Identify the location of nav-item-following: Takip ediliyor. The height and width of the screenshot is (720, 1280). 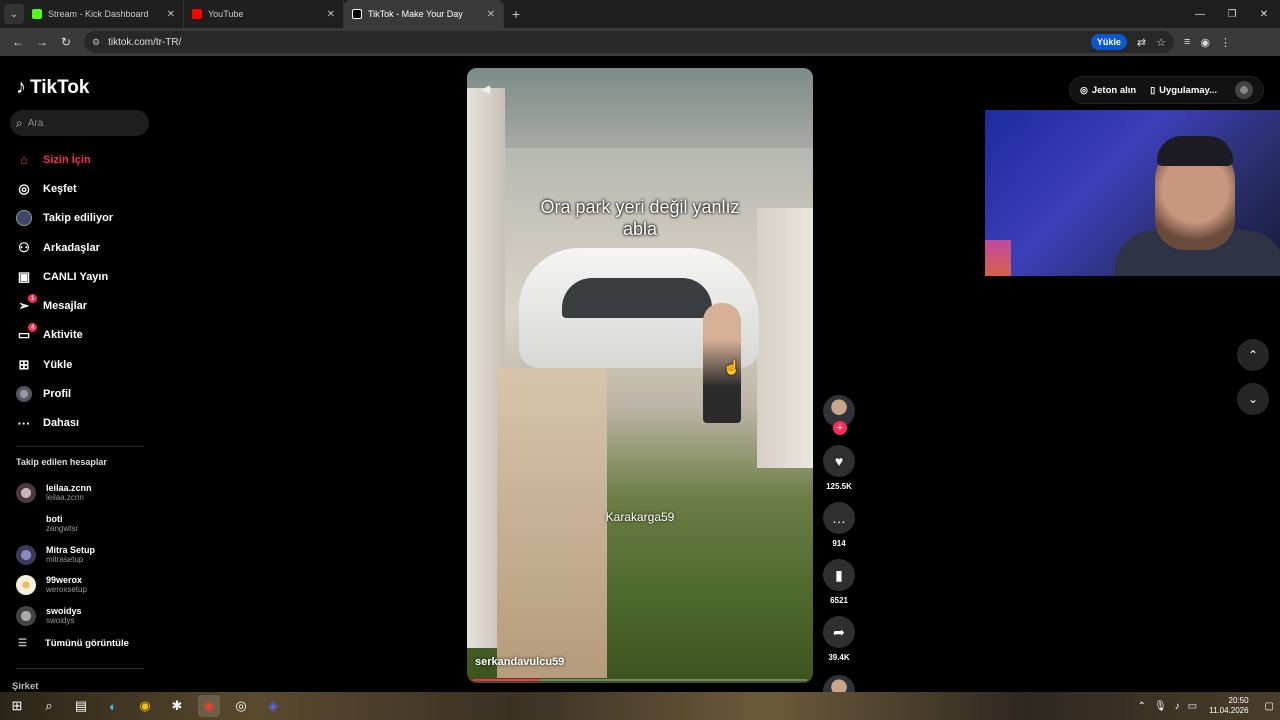
(86, 218).